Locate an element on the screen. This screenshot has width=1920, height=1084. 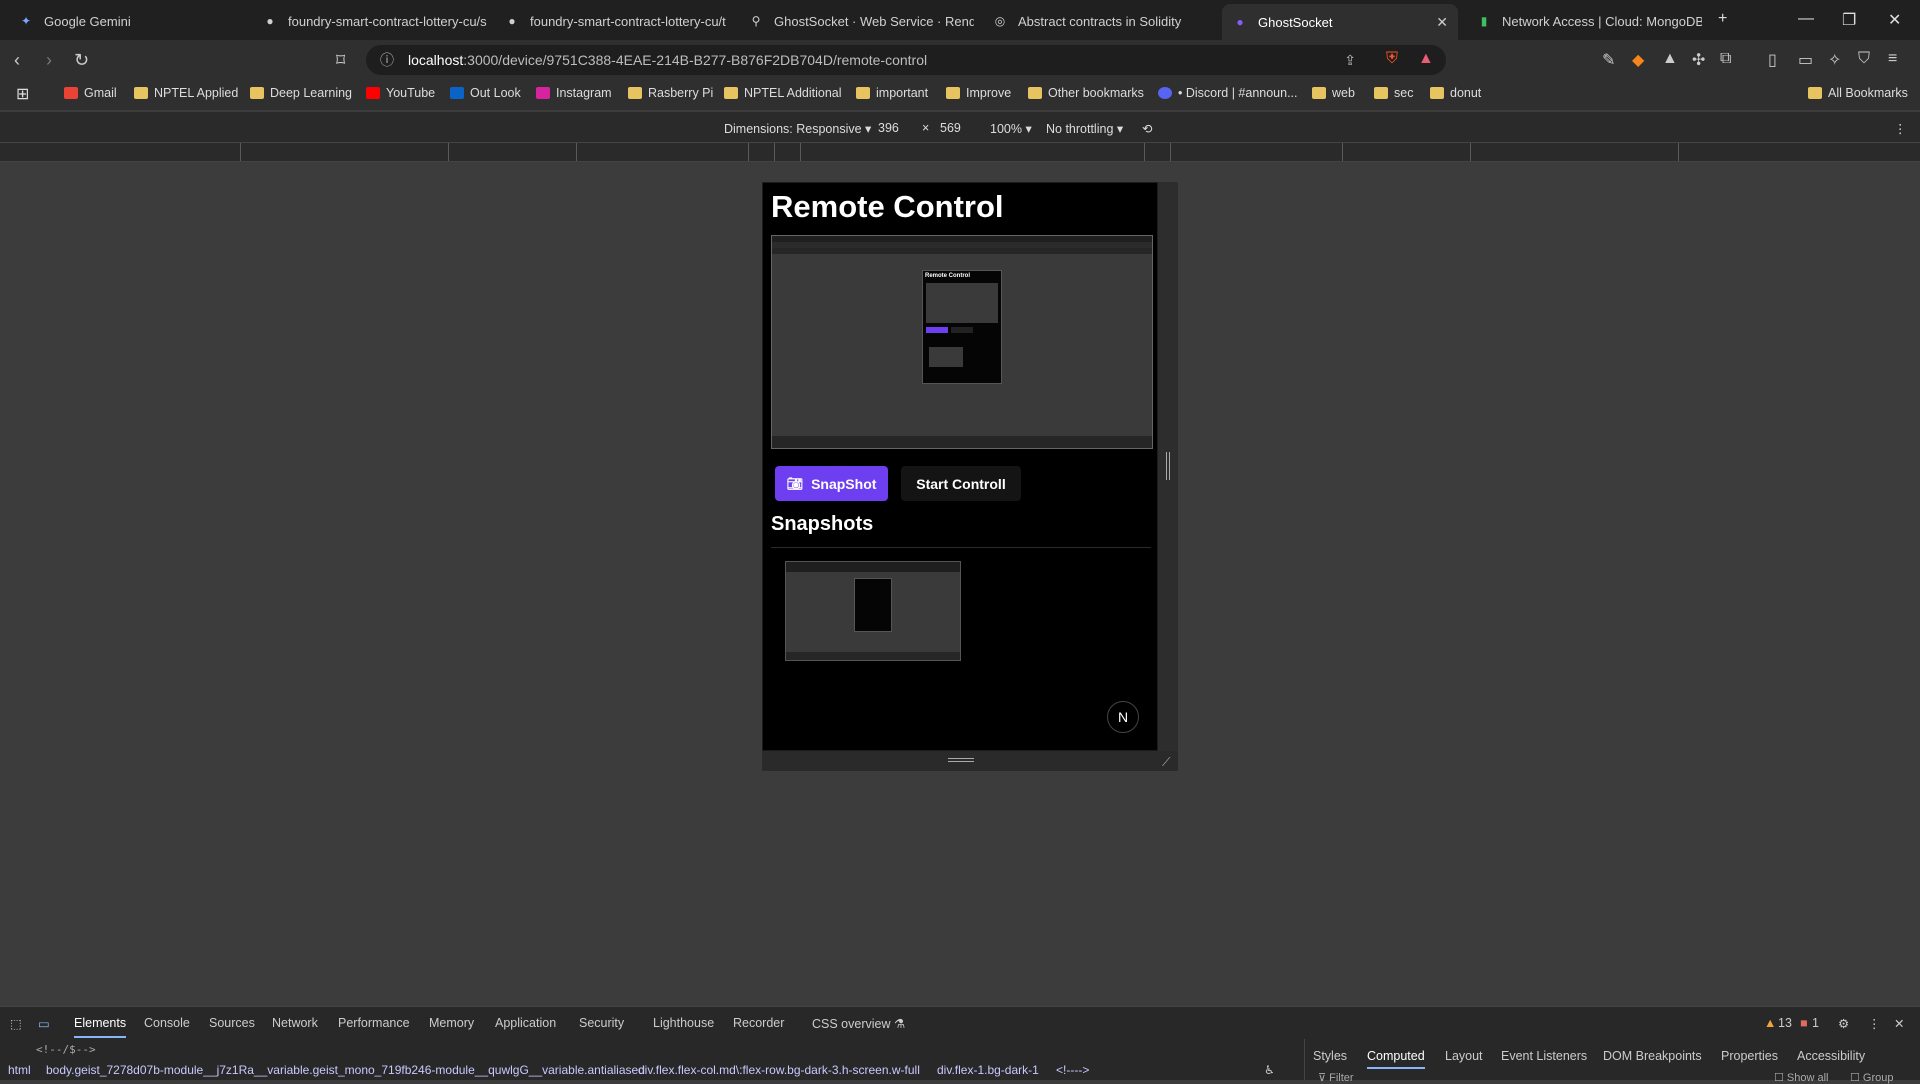
bookmark-deep-learning: Deep Learning is located at coordinates (301, 93).